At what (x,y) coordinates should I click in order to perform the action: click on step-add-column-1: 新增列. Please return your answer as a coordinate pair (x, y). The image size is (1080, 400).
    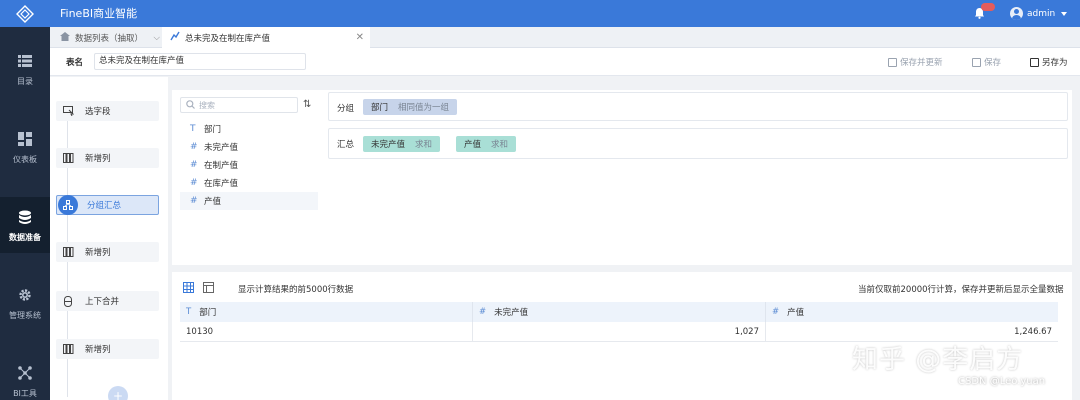
    Looking at the image, I should click on (107, 158).